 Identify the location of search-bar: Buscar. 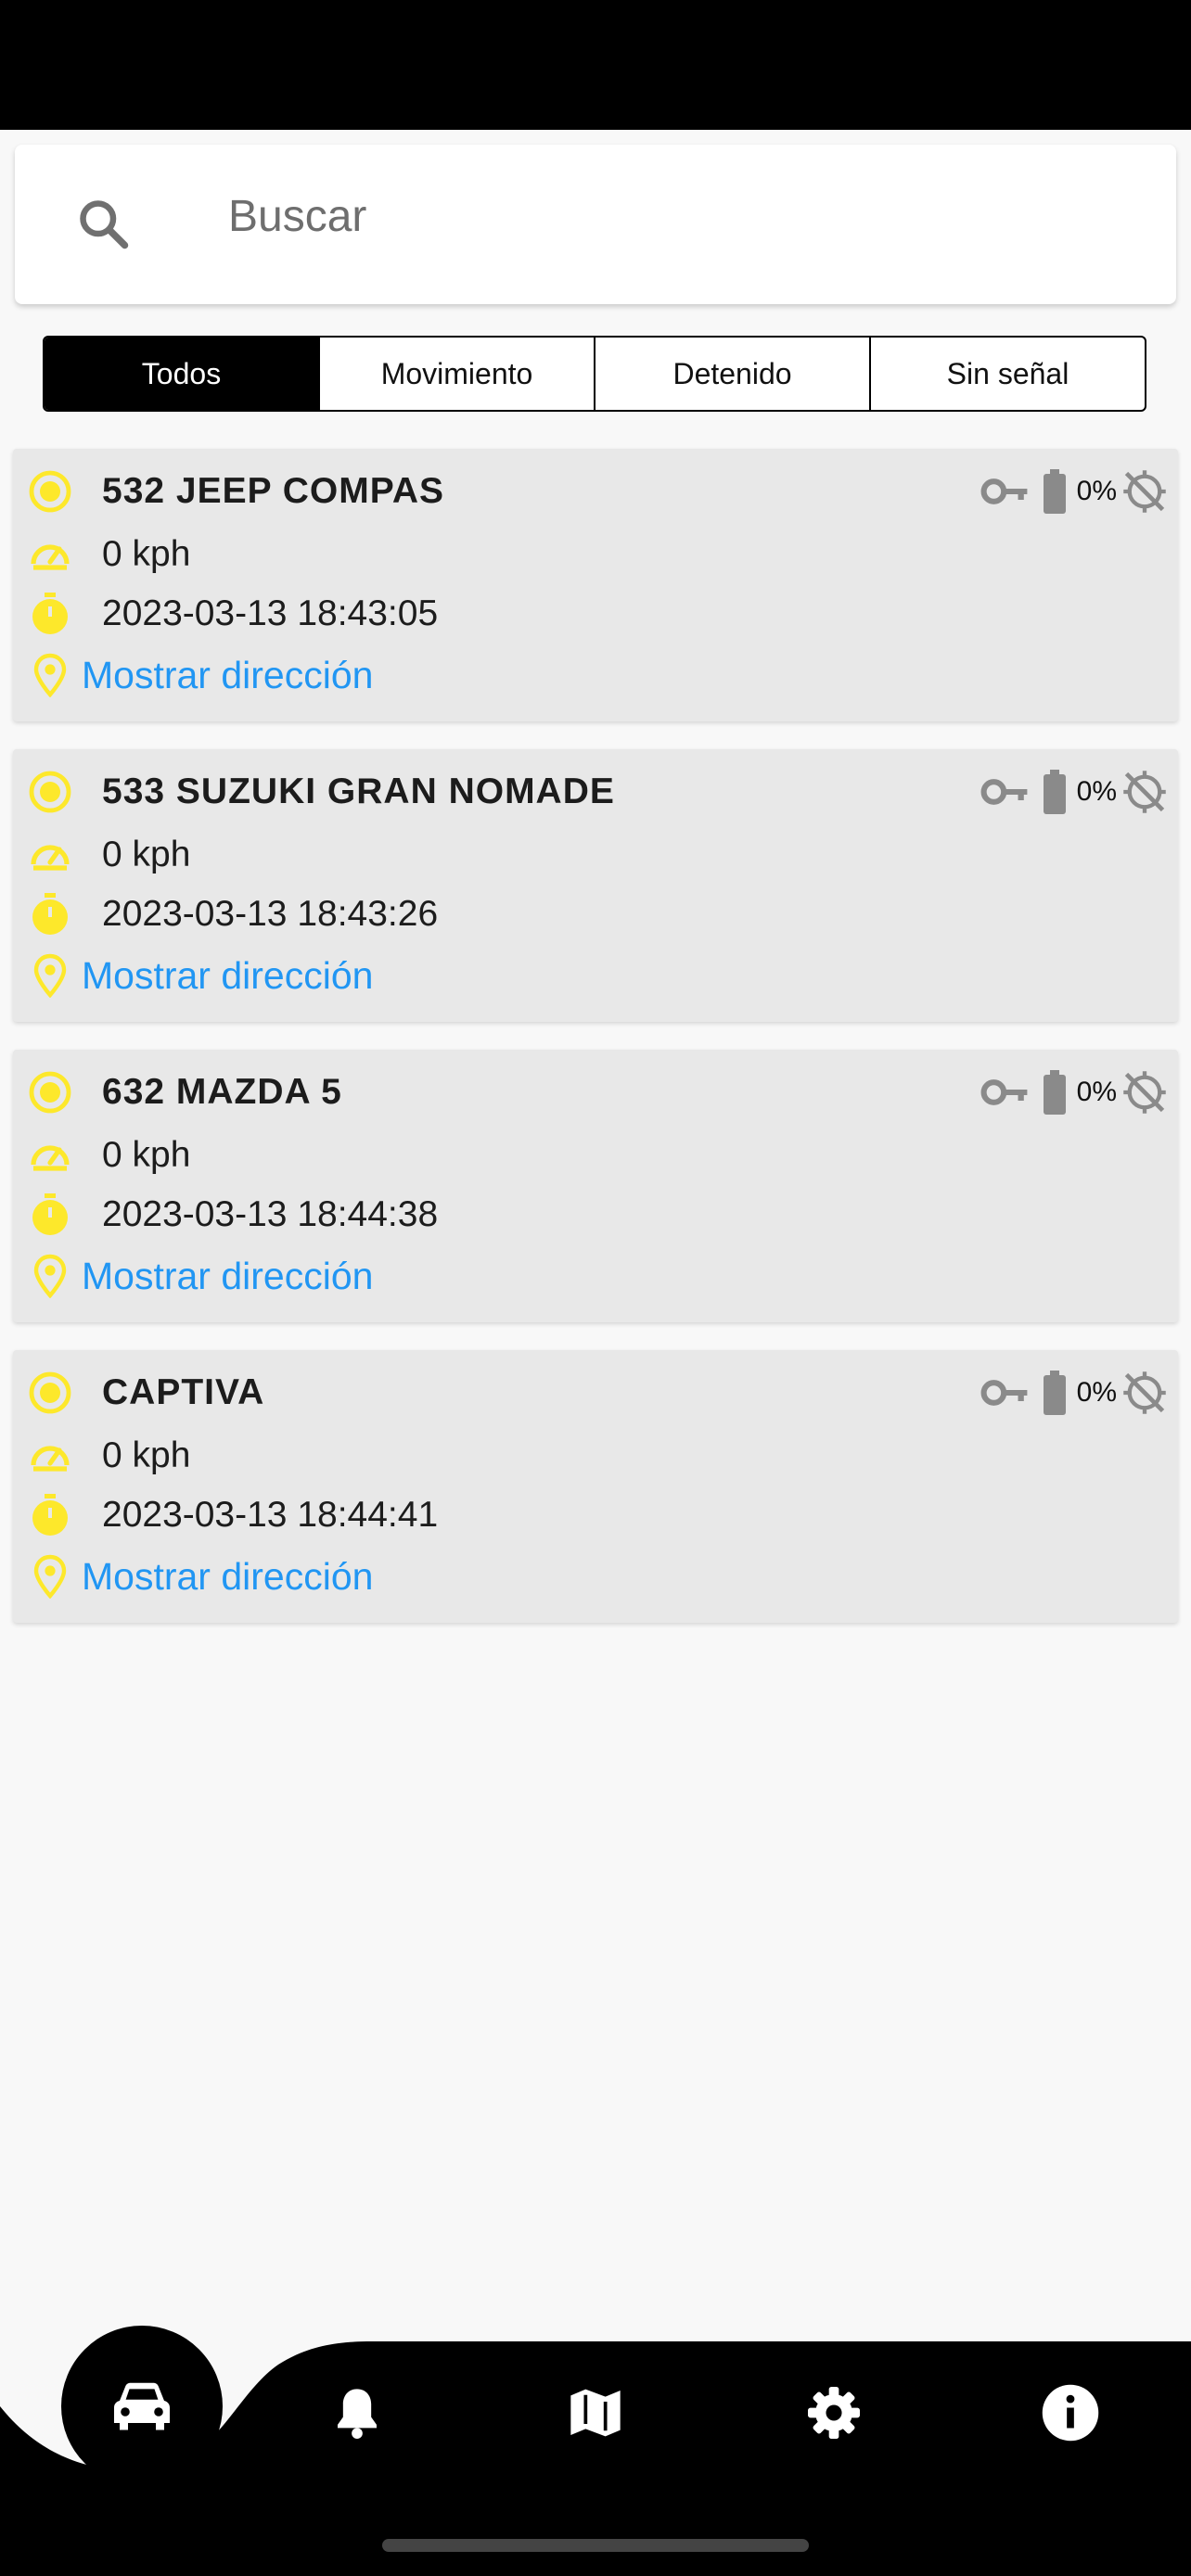
(595, 224).